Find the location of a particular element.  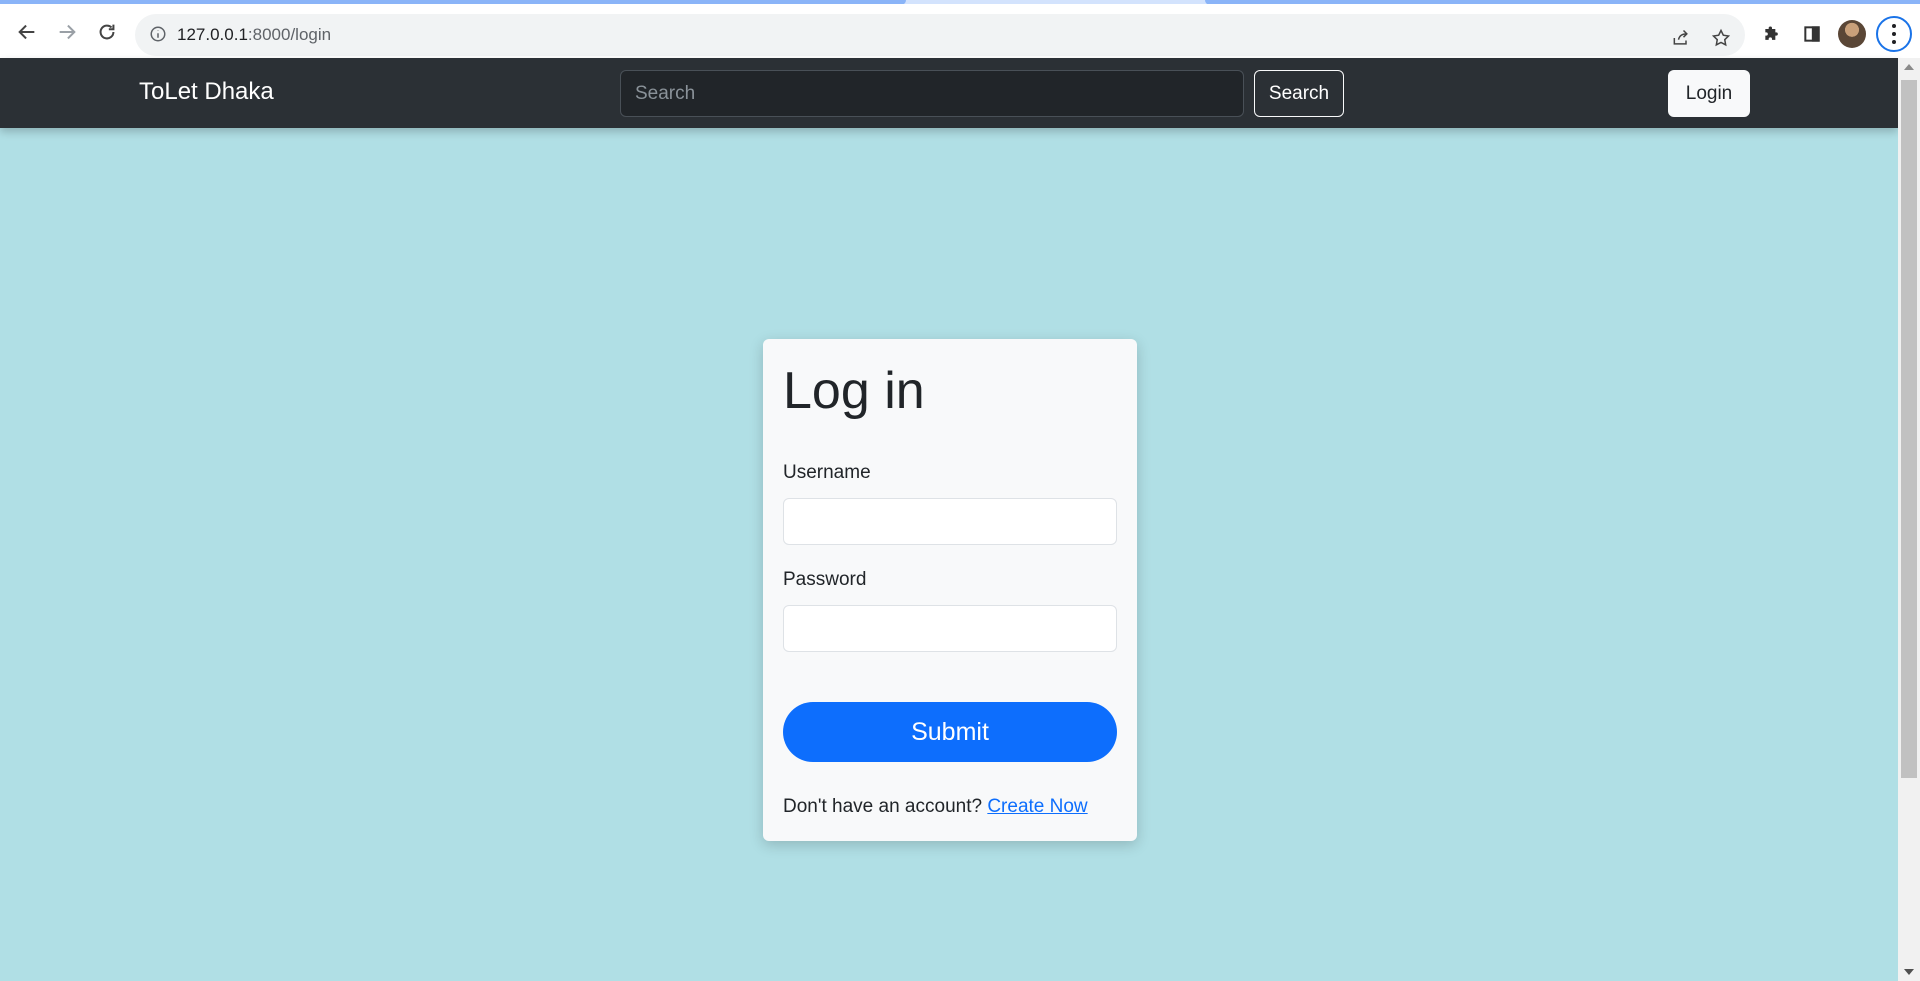

reload-icon is located at coordinates (107, 32).